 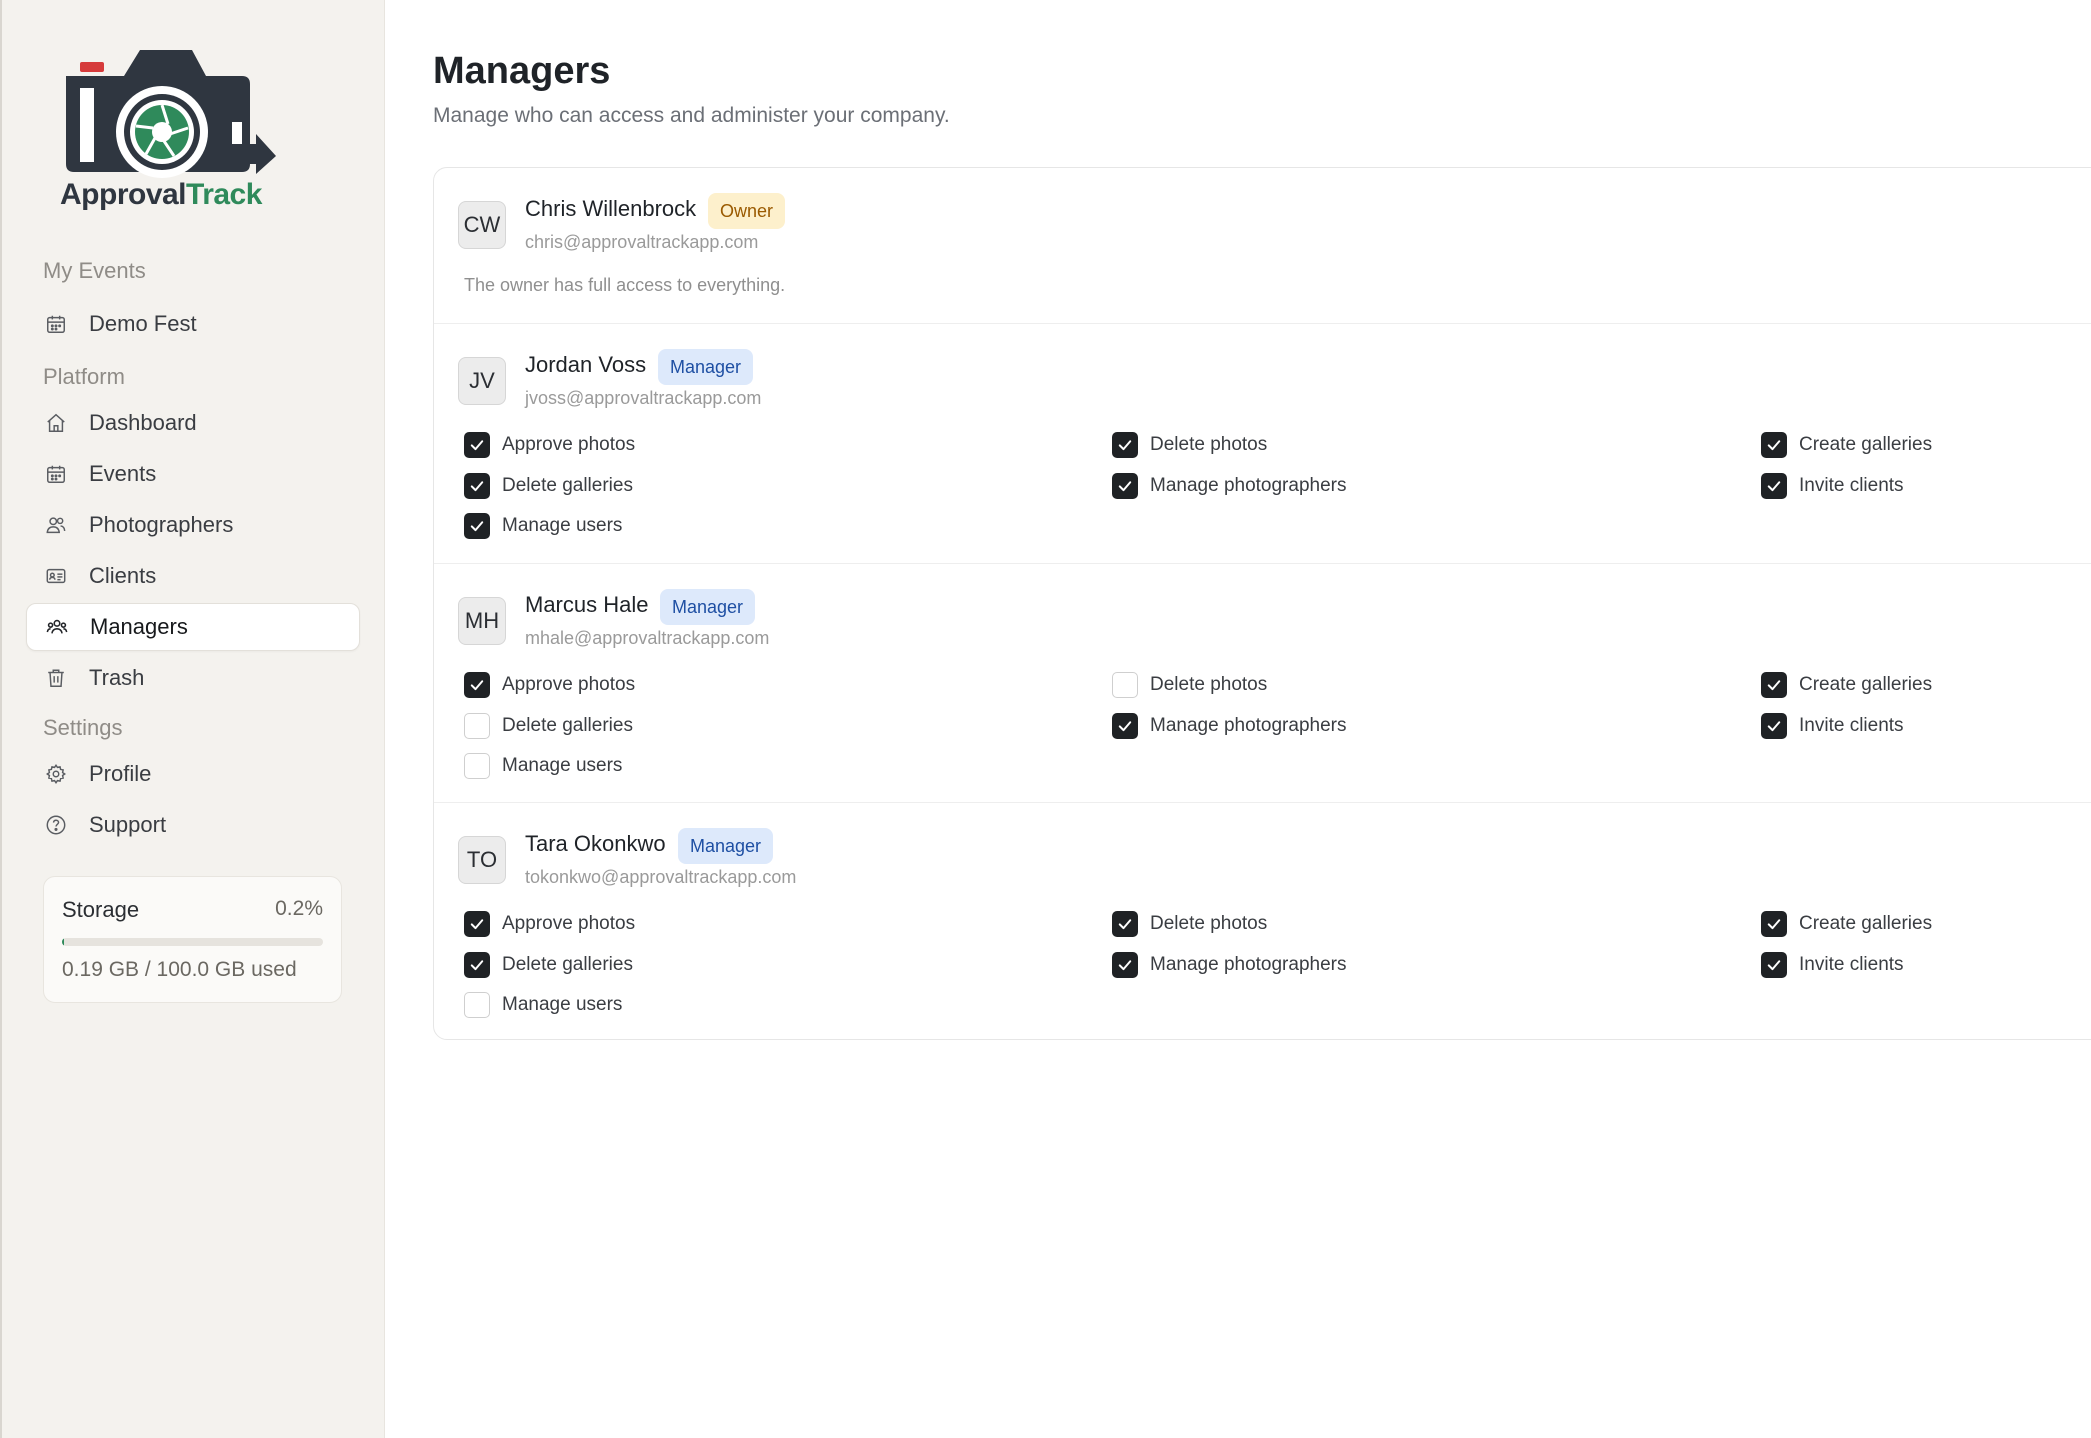 I want to click on permission-label: Delete photos, so click(x=1209, y=444).